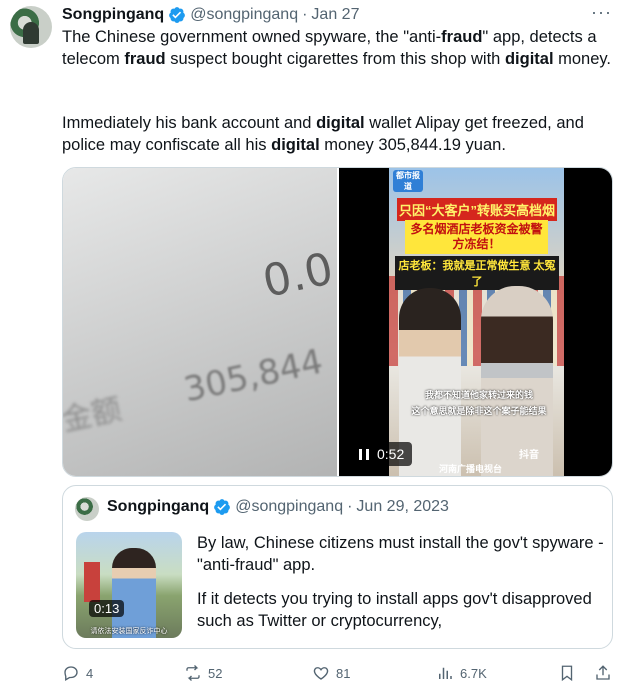 This screenshot has height=690, width=626. I want to click on author-display-name: Songpinganq, so click(113, 15).